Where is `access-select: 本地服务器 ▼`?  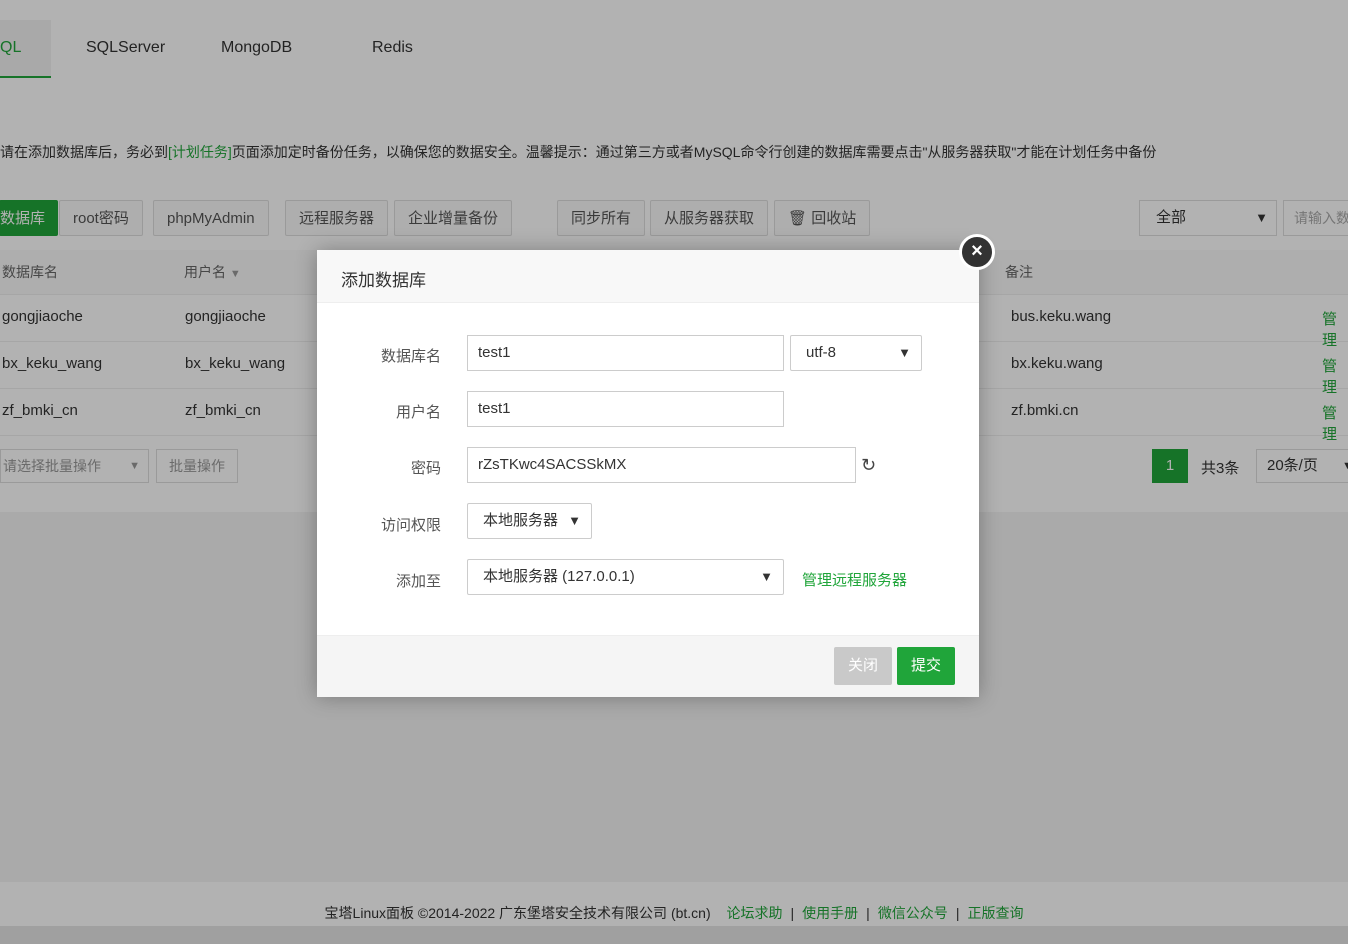
access-select: 本地服务器 ▼ is located at coordinates (529, 521).